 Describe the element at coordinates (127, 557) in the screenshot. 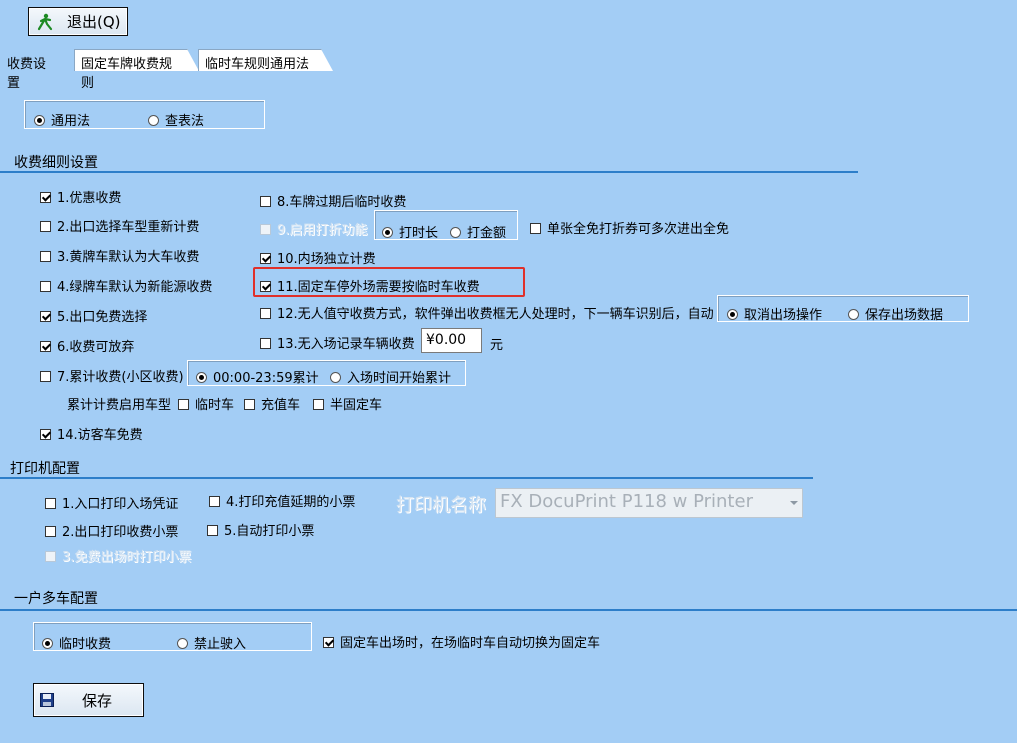

I see `checkbox-label: 3.免费出场时打印小票` at that location.